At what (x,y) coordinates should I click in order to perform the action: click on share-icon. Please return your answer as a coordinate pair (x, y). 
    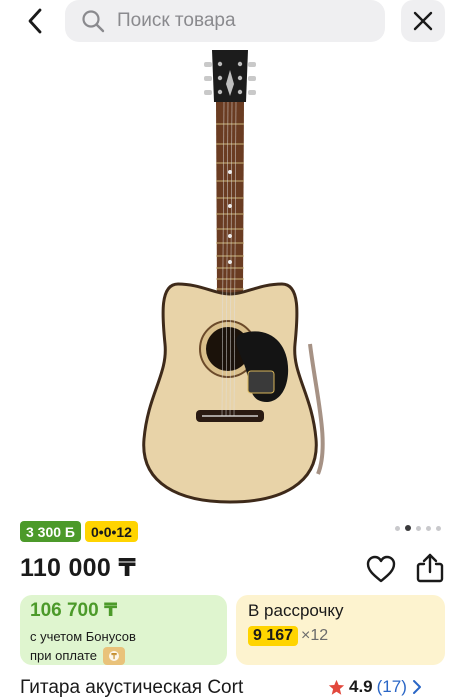
    Looking at the image, I should click on (430, 568).